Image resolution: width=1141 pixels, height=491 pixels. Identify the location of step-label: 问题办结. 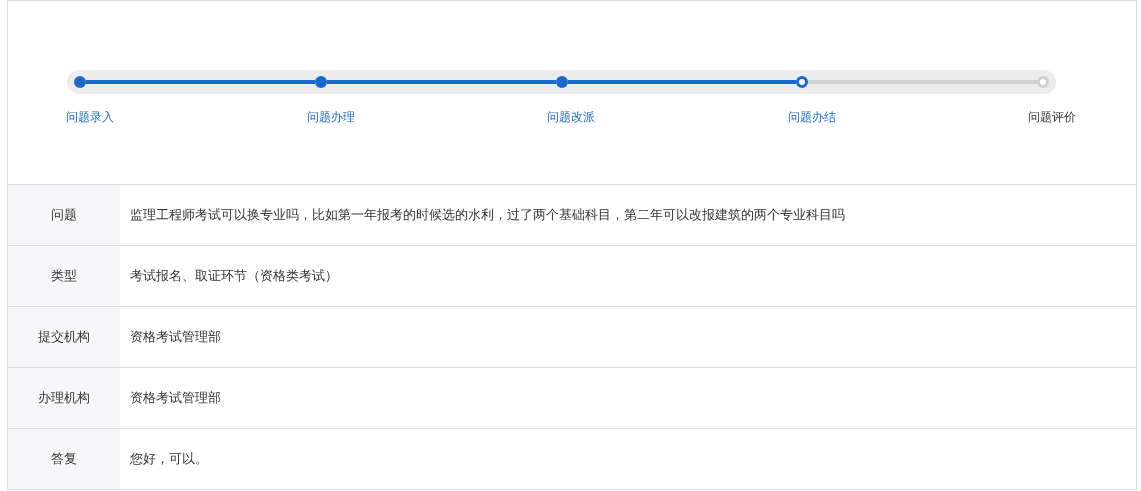
(811, 117).